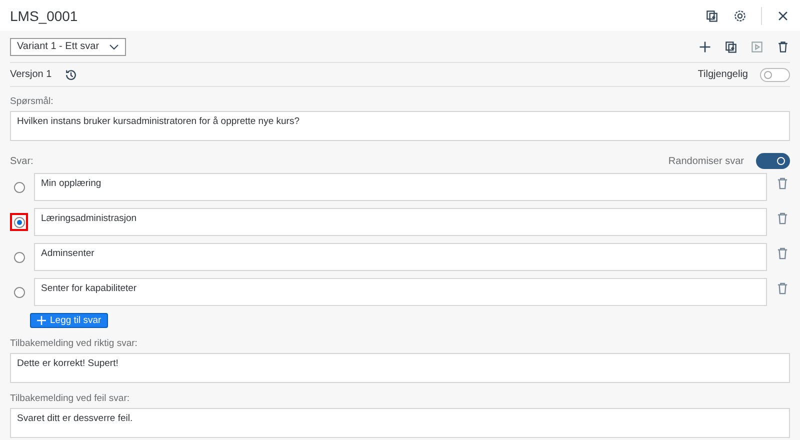  Describe the element at coordinates (740, 15) in the screenshot. I see `settings-icon` at that location.